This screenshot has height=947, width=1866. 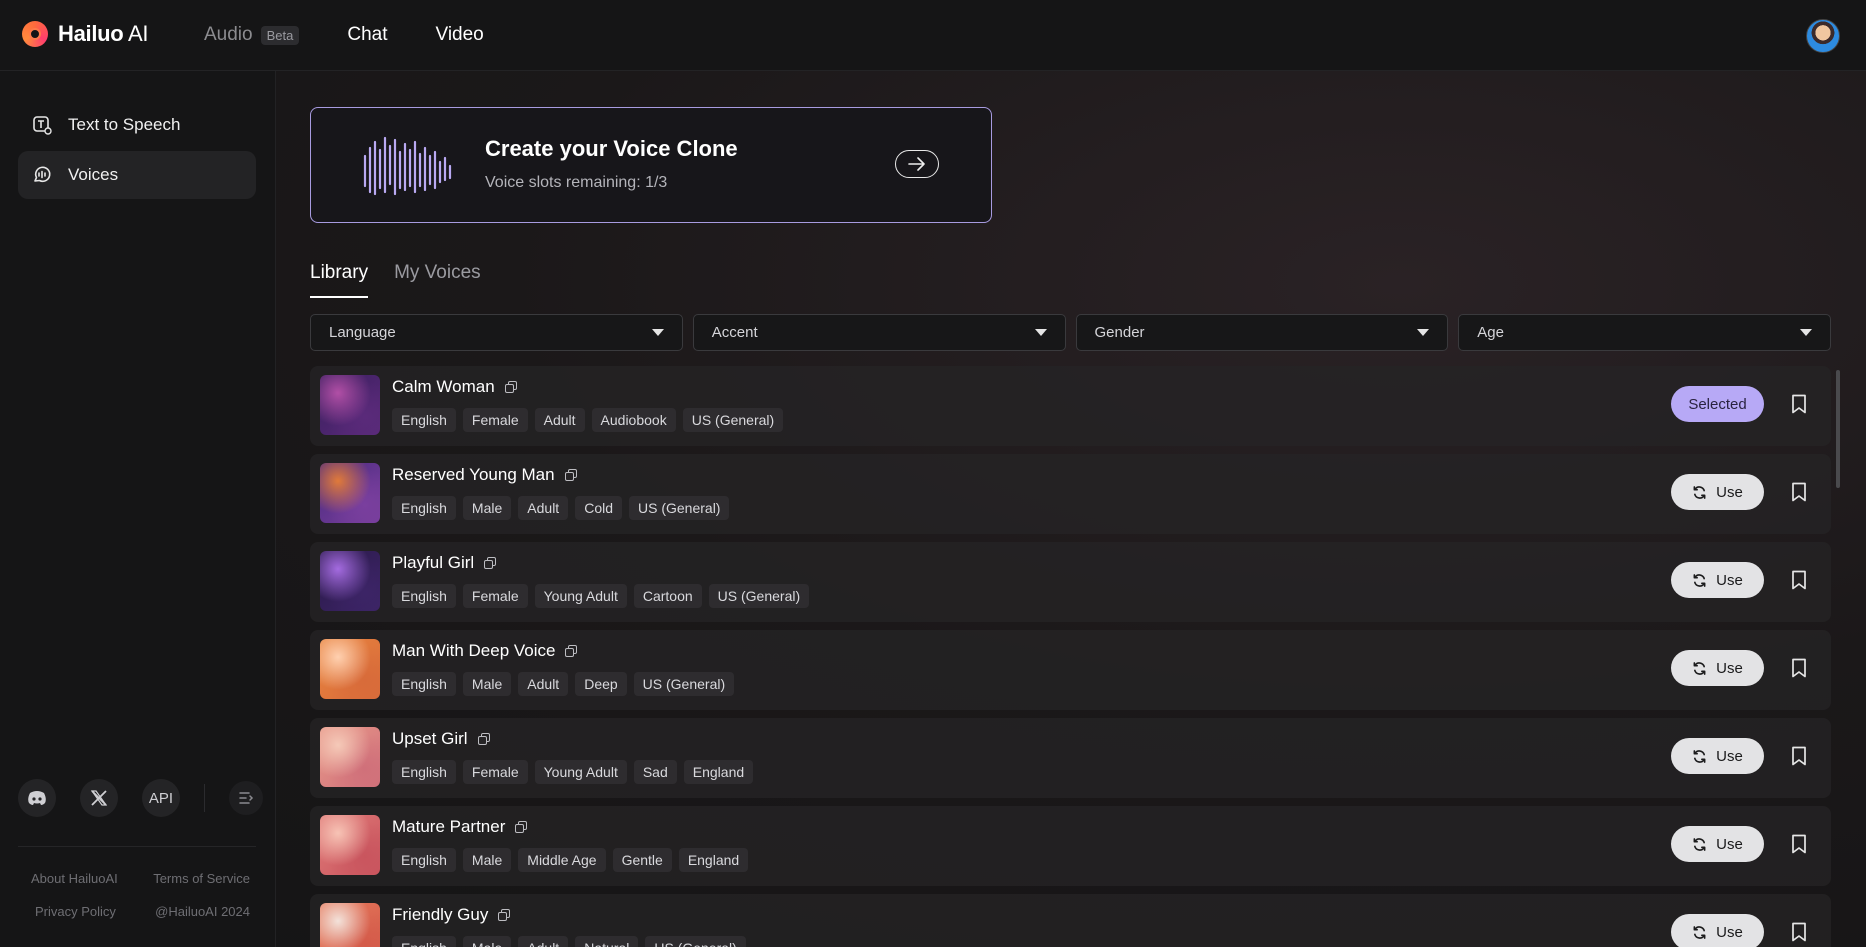 What do you see at coordinates (161, 798) in the screenshot?
I see `api-button: API` at bounding box center [161, 798].